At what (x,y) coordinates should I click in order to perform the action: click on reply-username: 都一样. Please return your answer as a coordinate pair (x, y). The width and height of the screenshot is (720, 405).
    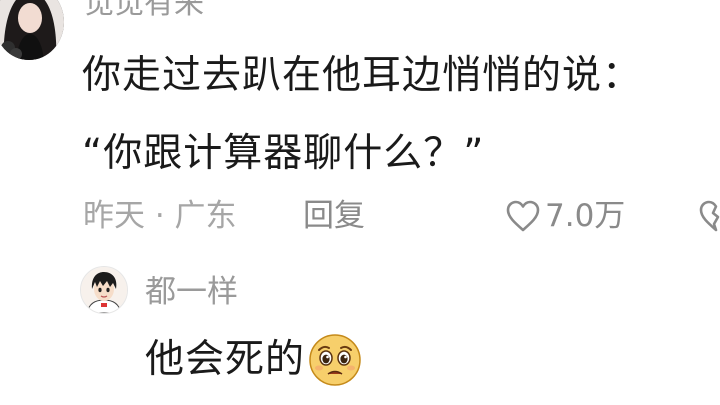
    Looking at the image, I should click on (191, 292).